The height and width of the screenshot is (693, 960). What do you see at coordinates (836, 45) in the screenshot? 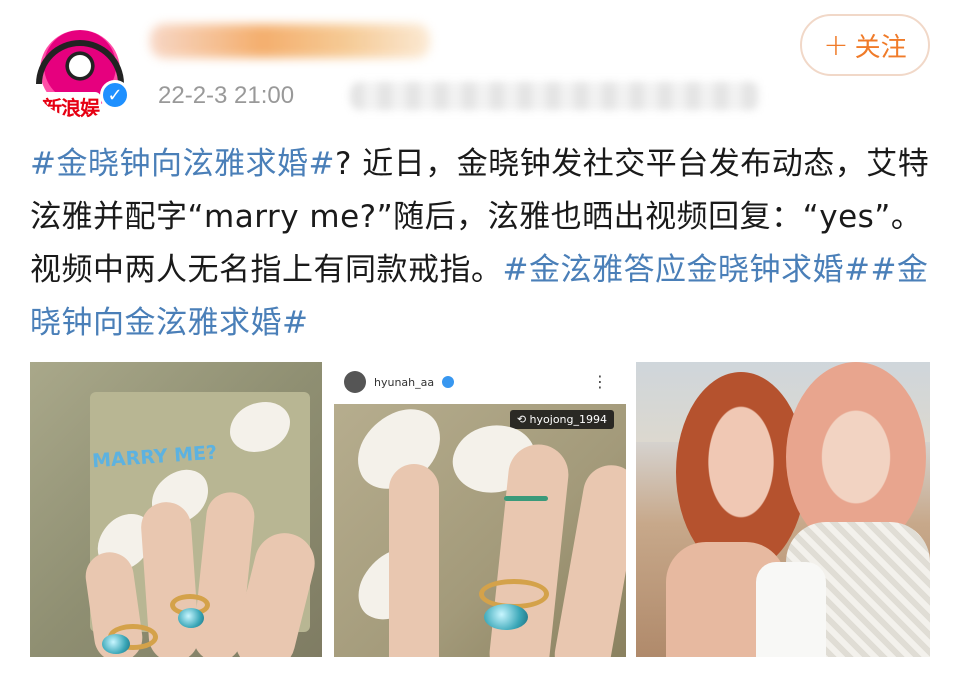
I see `plus-icon: +` at bounding box center [836, 45].